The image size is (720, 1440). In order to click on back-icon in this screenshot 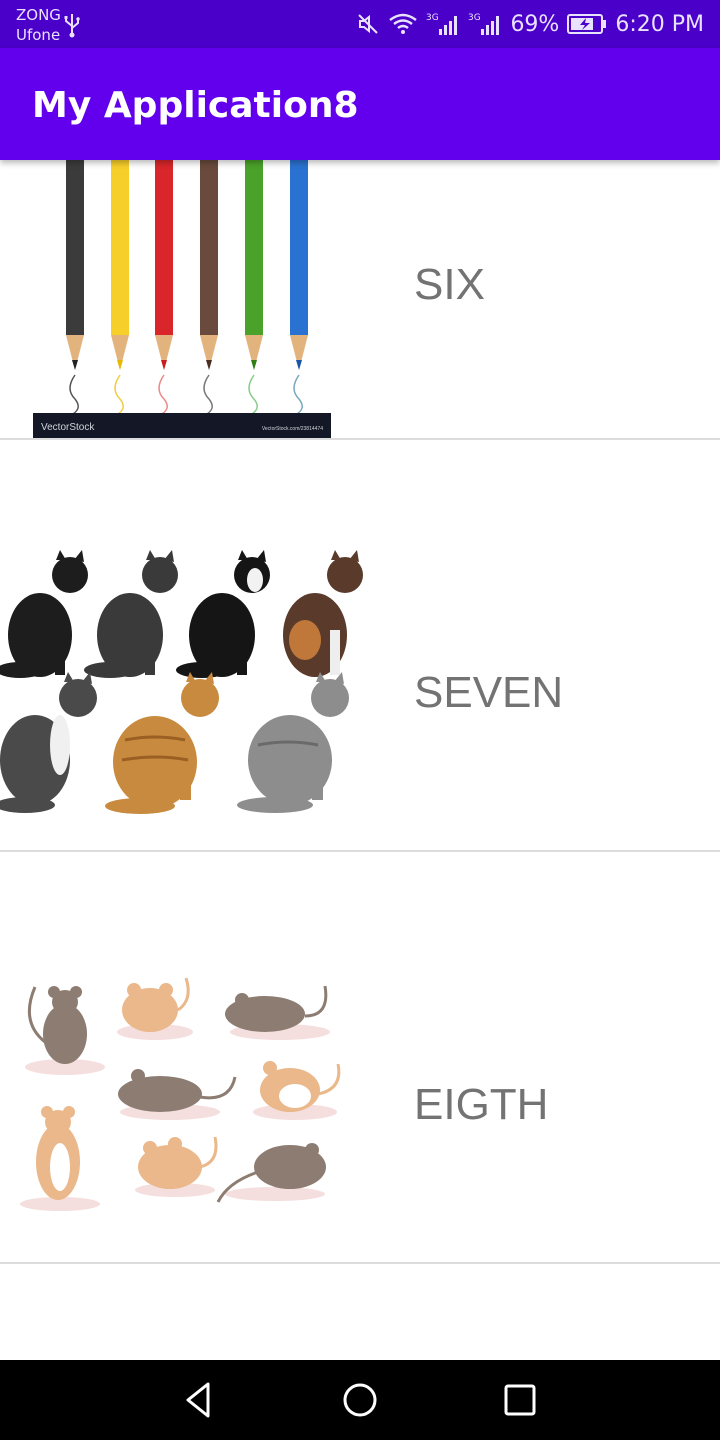, I will do `click(200, 1400)`.